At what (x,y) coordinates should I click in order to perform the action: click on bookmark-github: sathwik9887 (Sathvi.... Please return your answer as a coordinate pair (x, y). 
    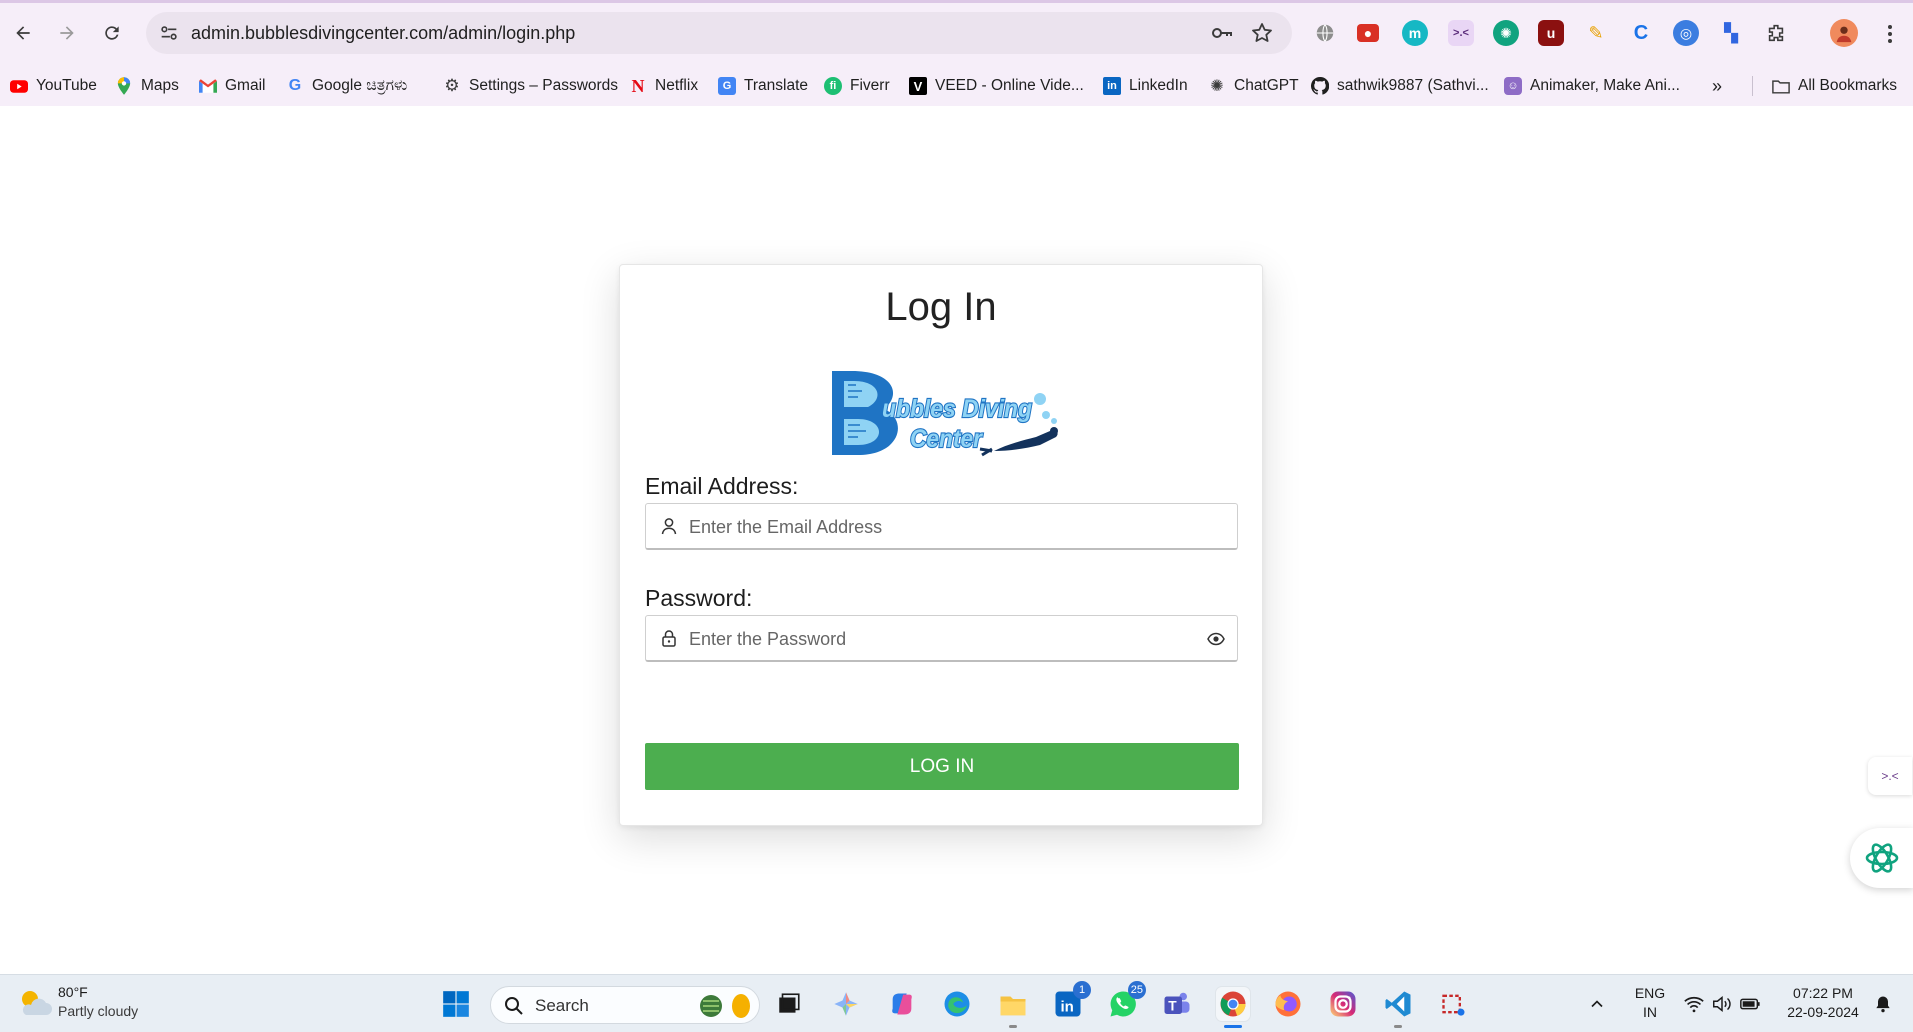
    Looking at the image, I should click on (1400, 86).